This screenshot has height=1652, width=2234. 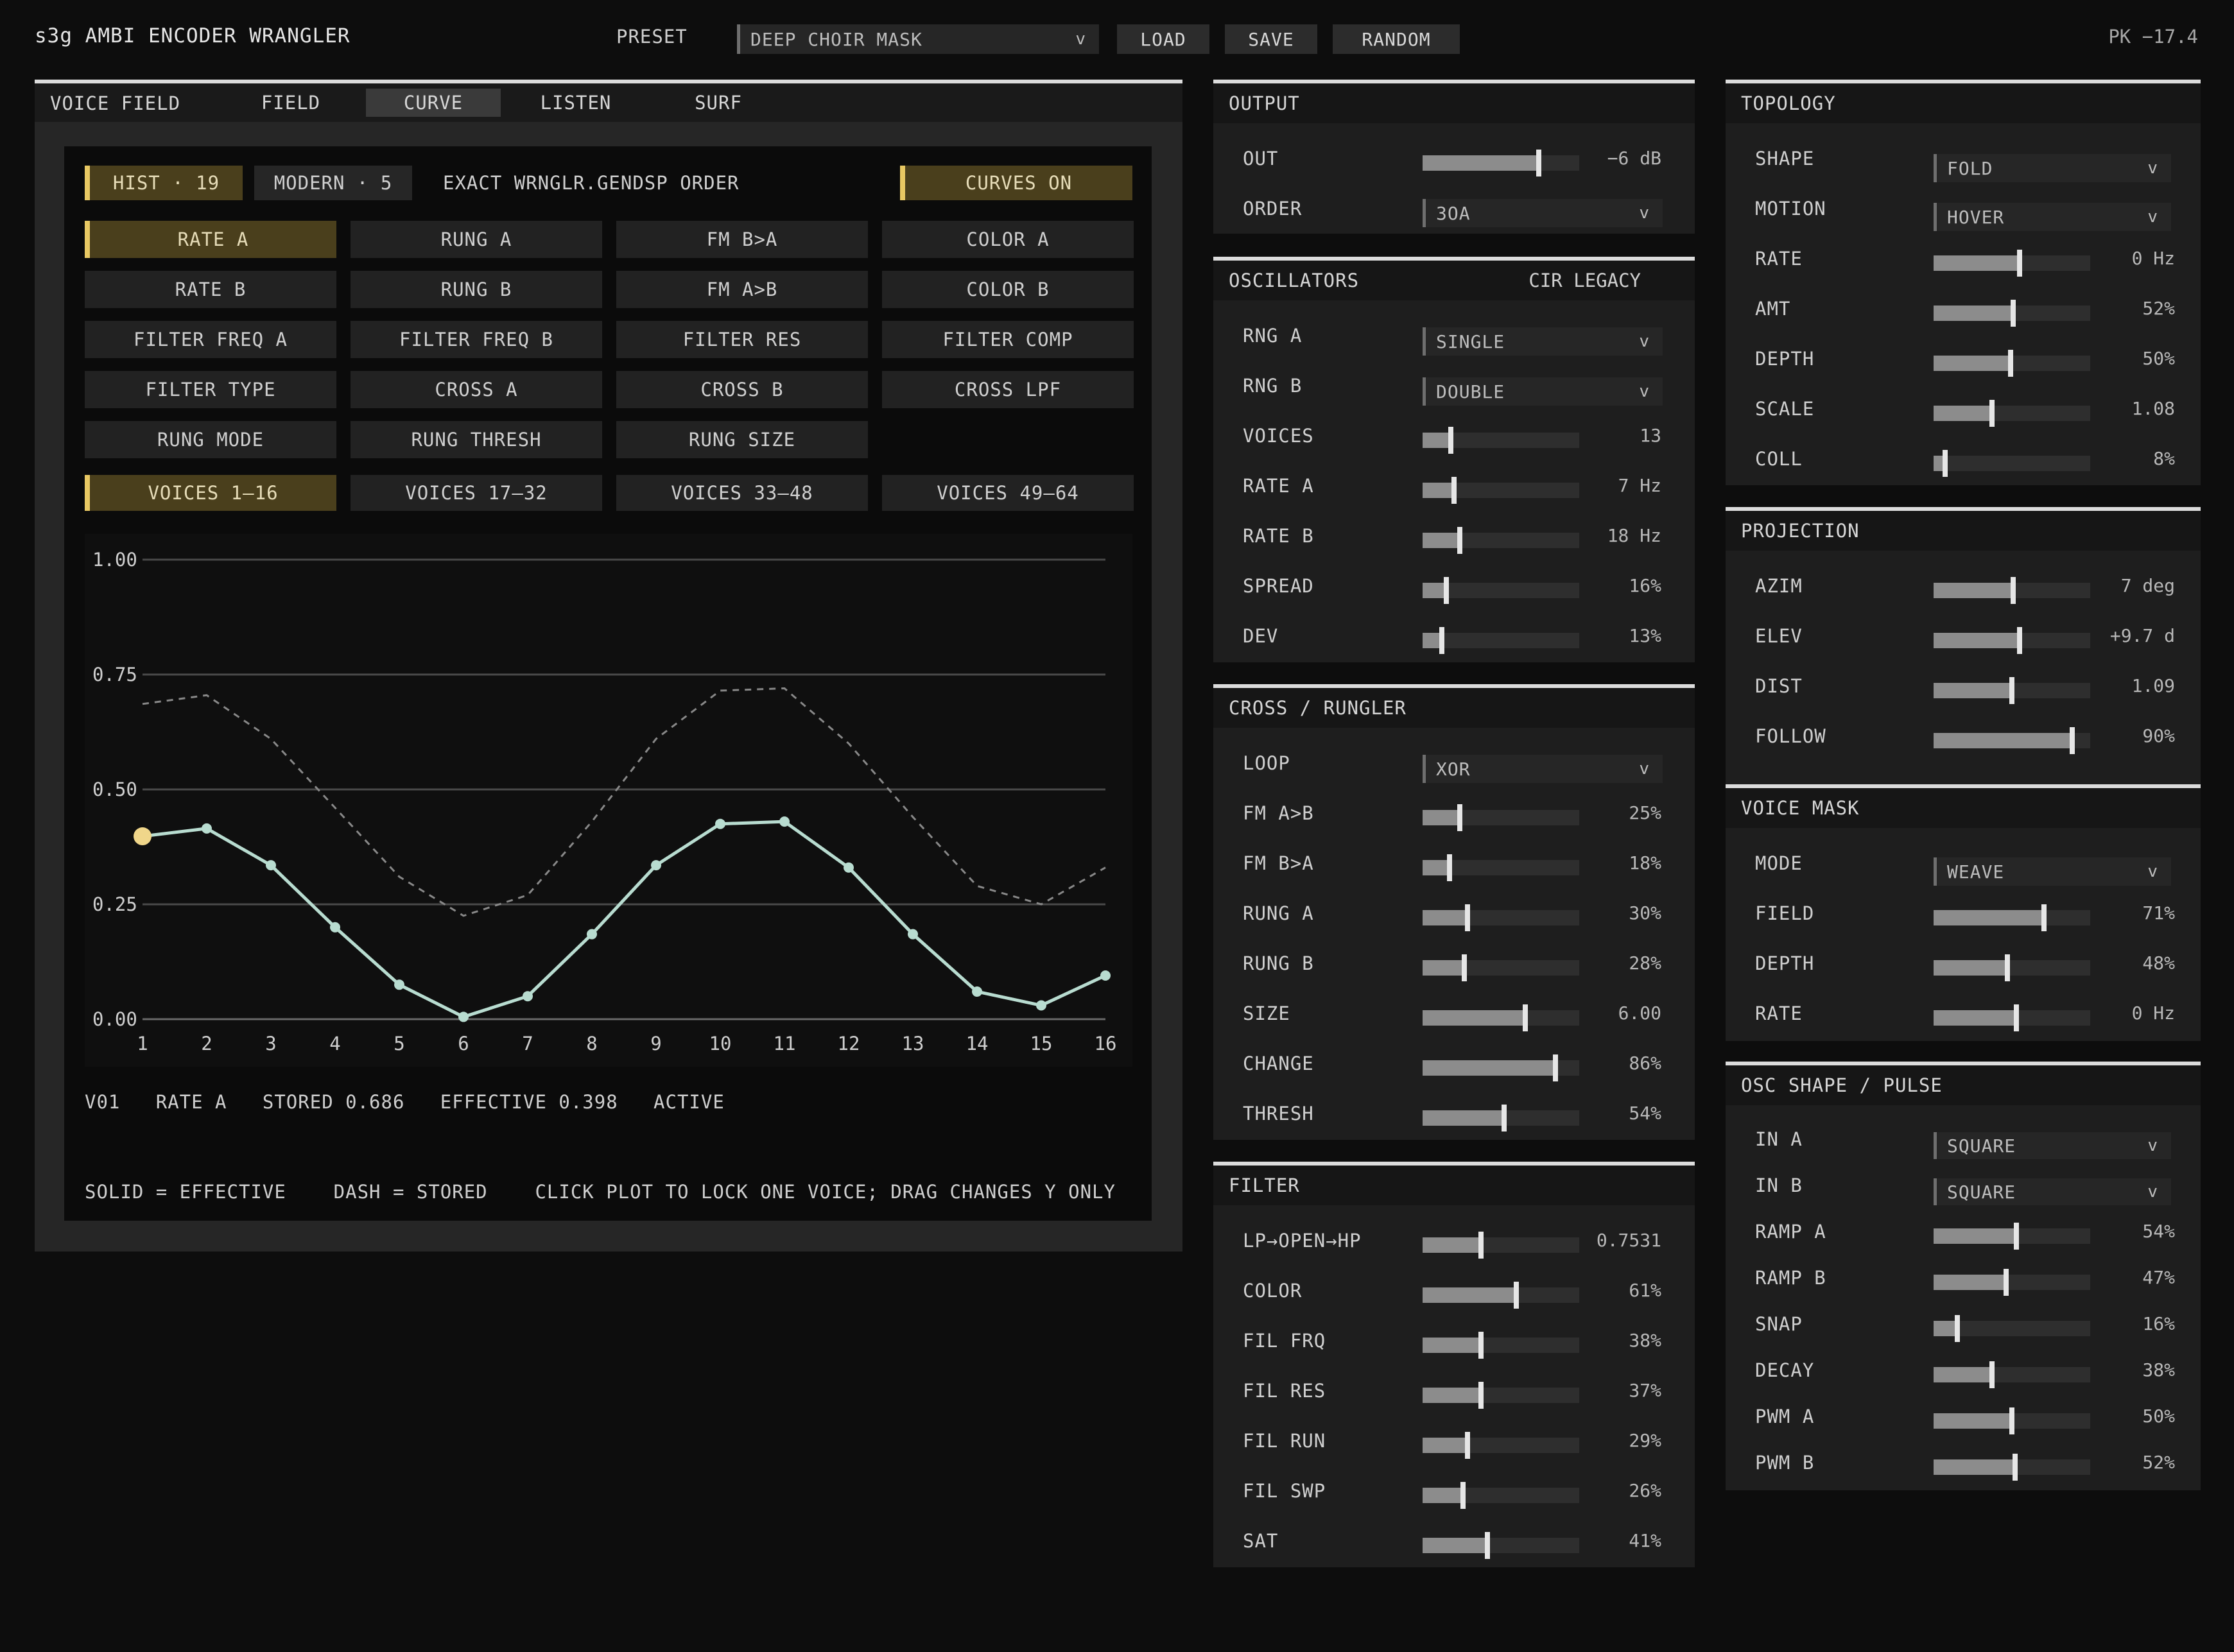 I want to click on thresh-slider, so click(x=1501, y=1118).